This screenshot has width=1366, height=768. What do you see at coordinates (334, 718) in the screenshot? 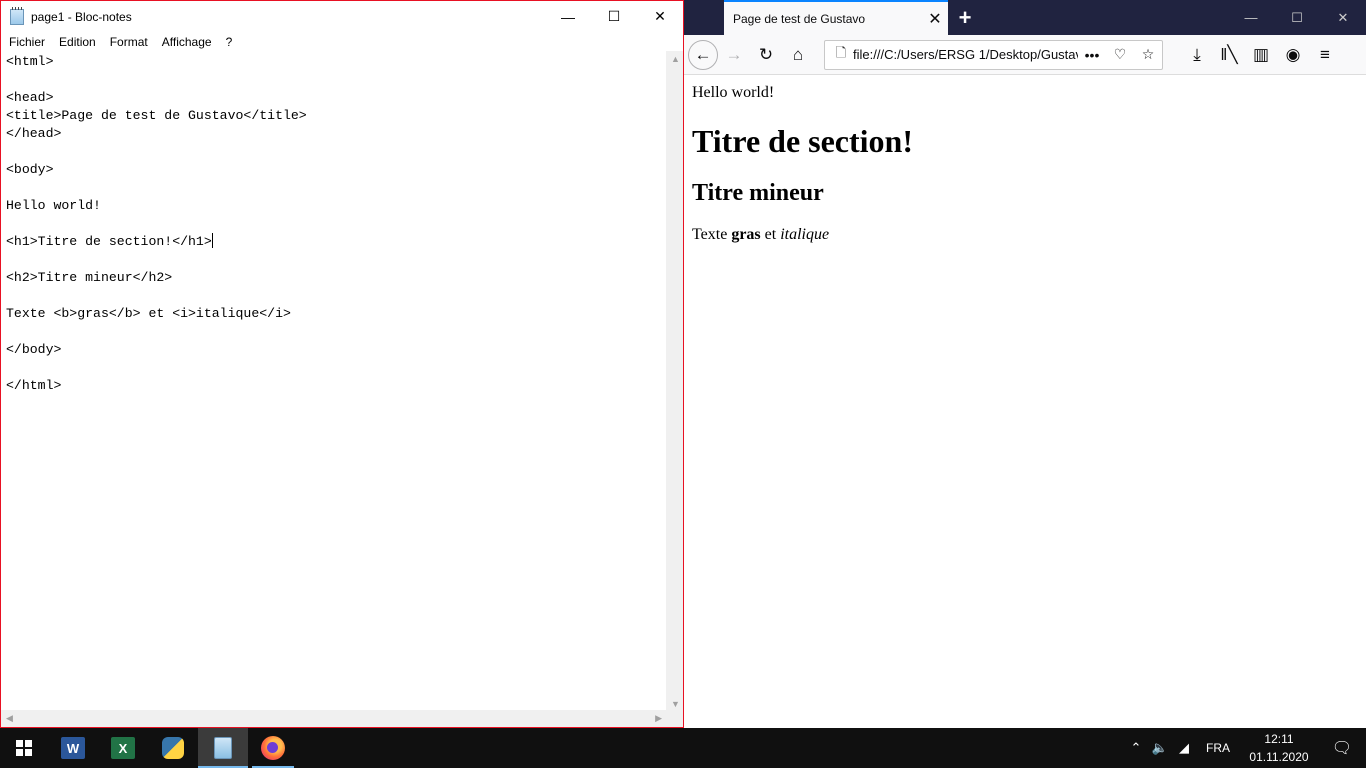
I see `horizontal-scrollbar: ◀ ▶` at bounding box center [334, 718].